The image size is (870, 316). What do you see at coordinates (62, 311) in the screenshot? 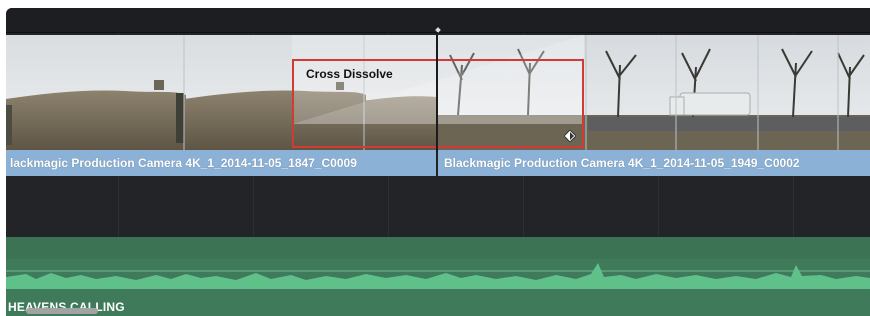
I see `horizontal-scrollbar-thumb` at bounding box center [62, 311].